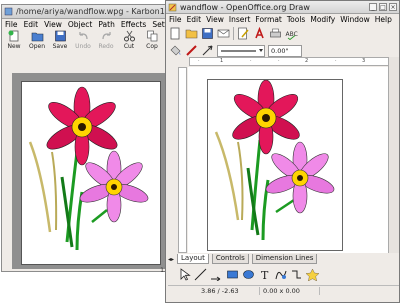 The width and height of the screenshot is (400, 303). I want to click on line-style-preview, so click(242, 50).